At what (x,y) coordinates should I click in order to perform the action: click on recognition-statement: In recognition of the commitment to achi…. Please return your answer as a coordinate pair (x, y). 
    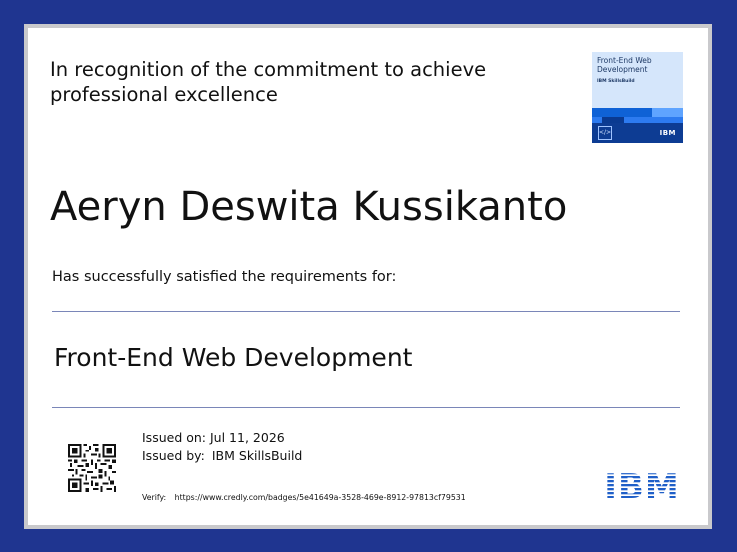
    Looking at the image, I should click on (285, 82).